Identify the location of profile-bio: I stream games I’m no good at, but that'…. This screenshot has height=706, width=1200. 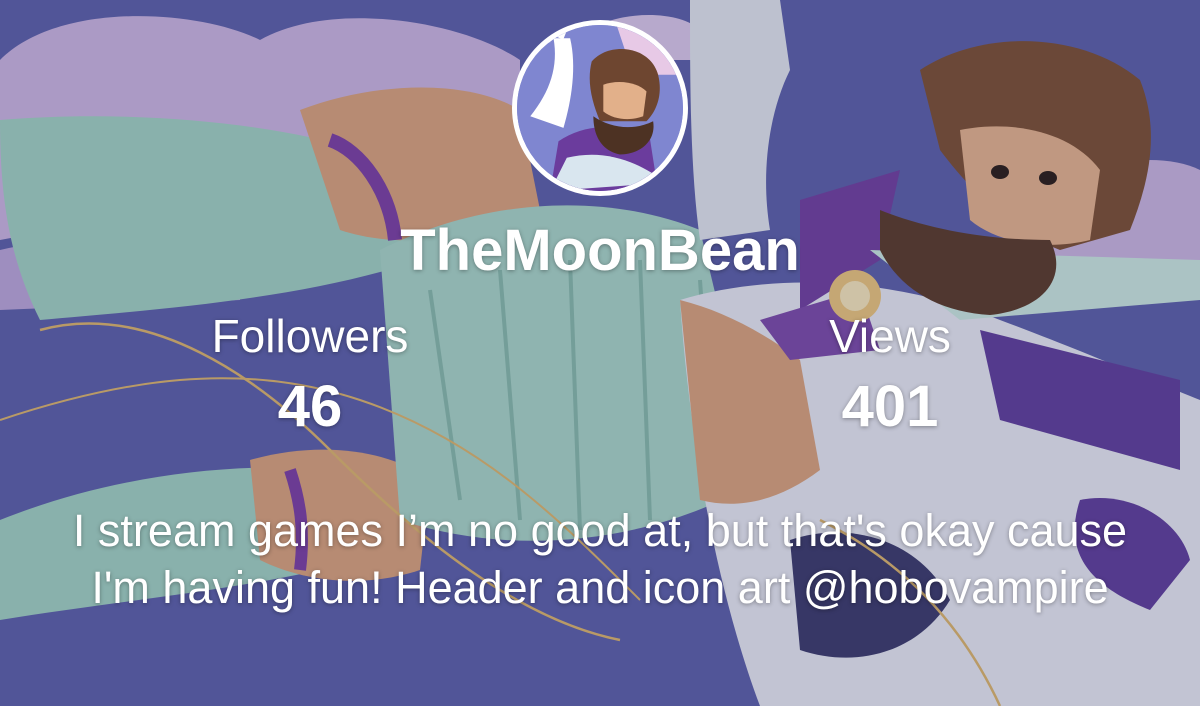
(600, 559).